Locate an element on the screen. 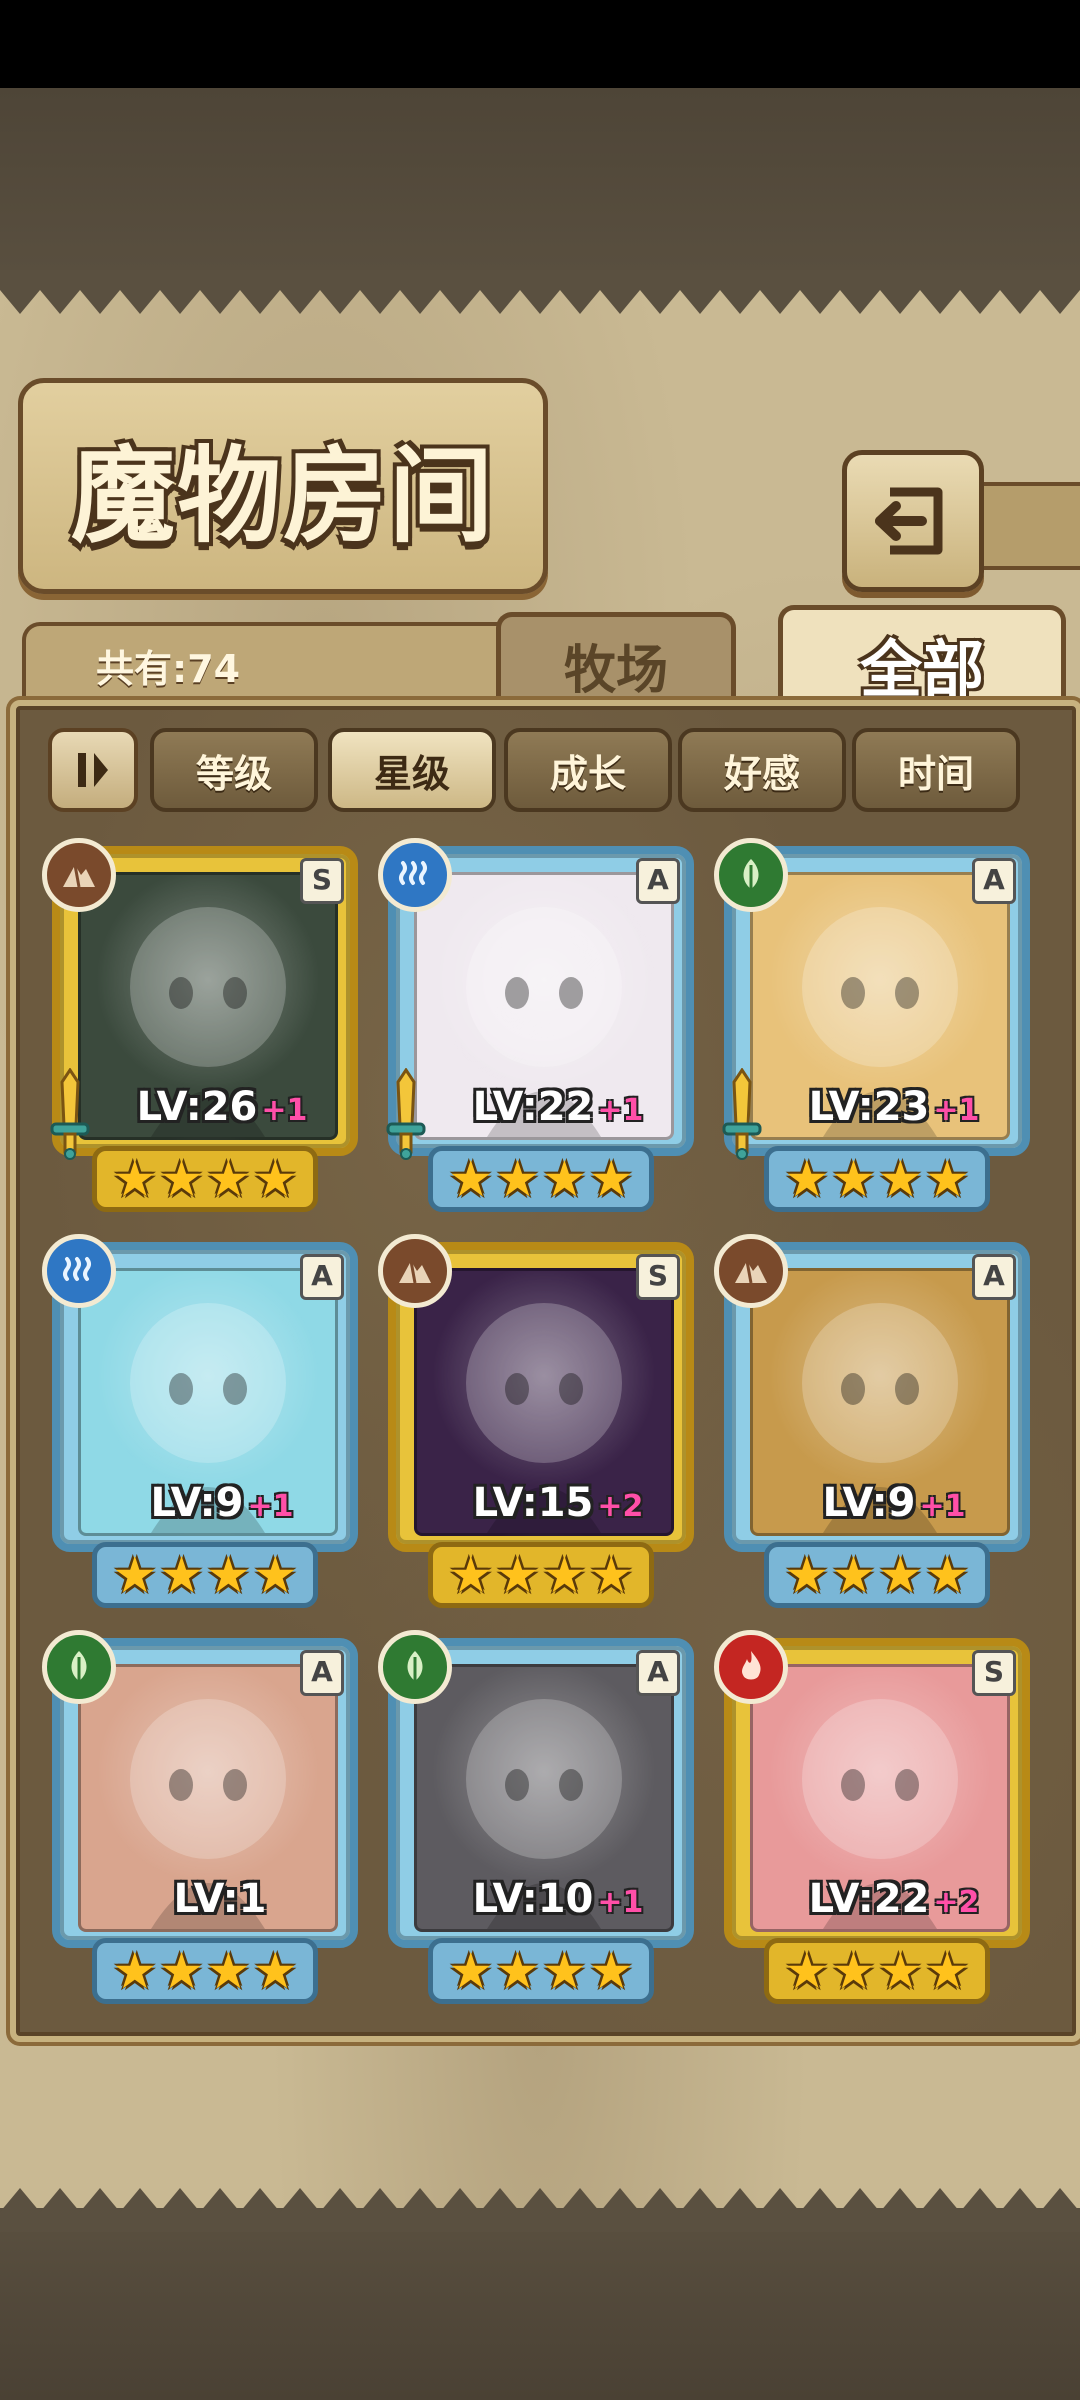  level-label: LV:23 +1 is located at coordinates (894, 1107).